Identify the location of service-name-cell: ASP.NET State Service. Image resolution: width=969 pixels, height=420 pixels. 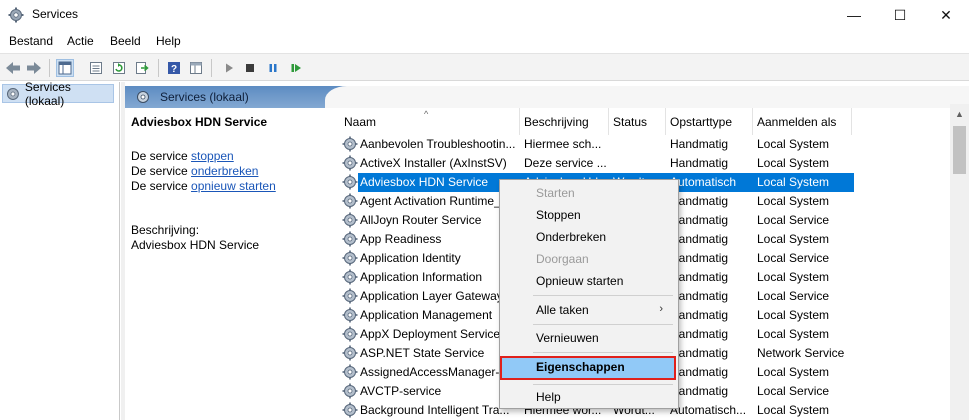
(422, 353).